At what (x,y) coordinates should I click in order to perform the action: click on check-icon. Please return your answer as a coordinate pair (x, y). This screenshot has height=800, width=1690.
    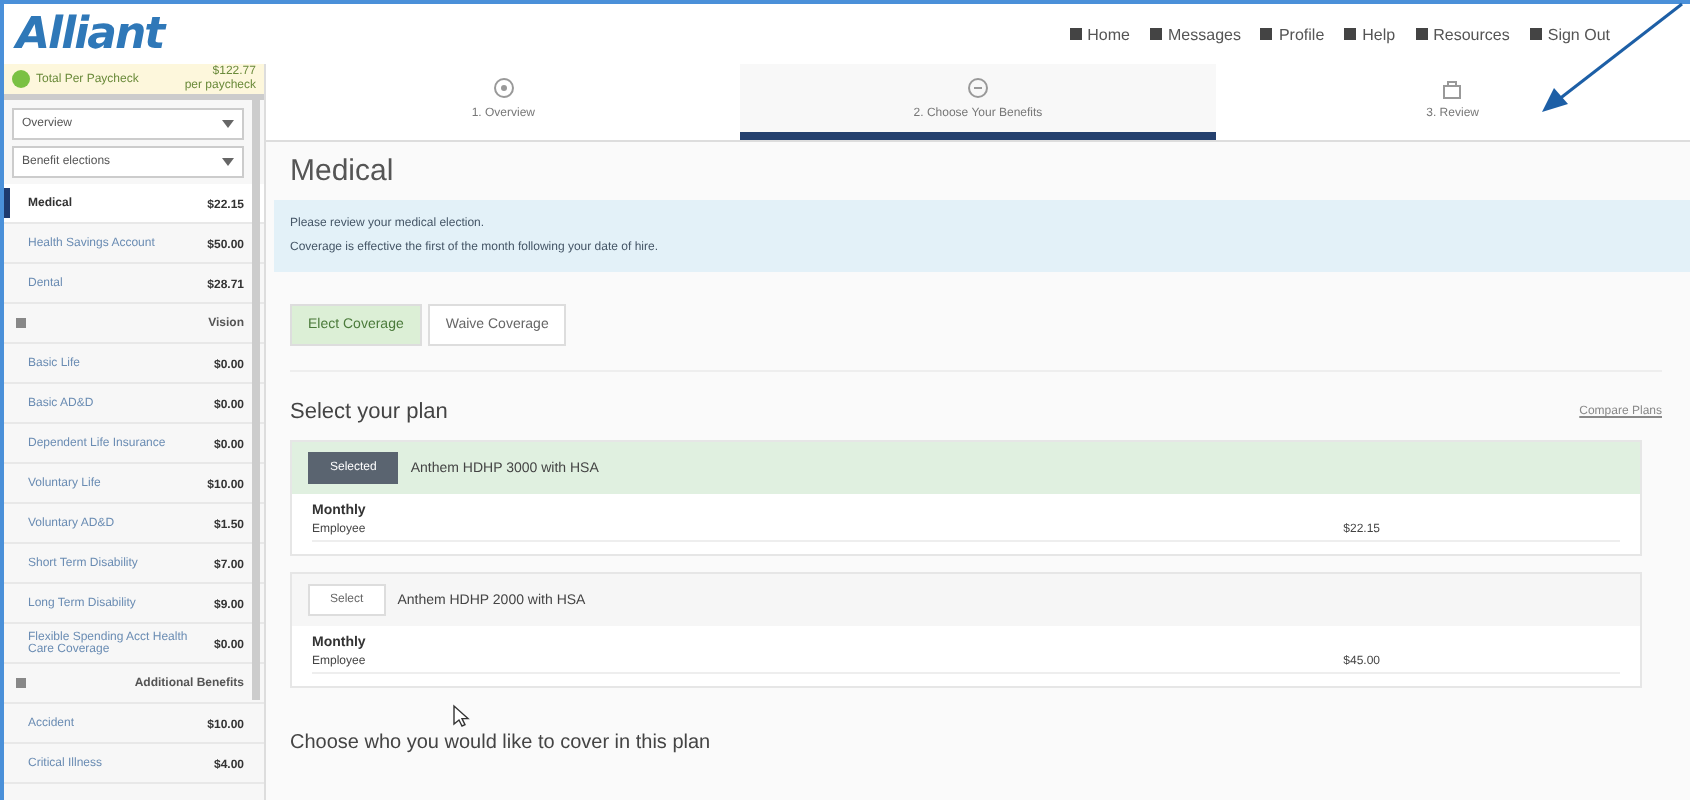
    Looking at the image, I should click on (21, 79).